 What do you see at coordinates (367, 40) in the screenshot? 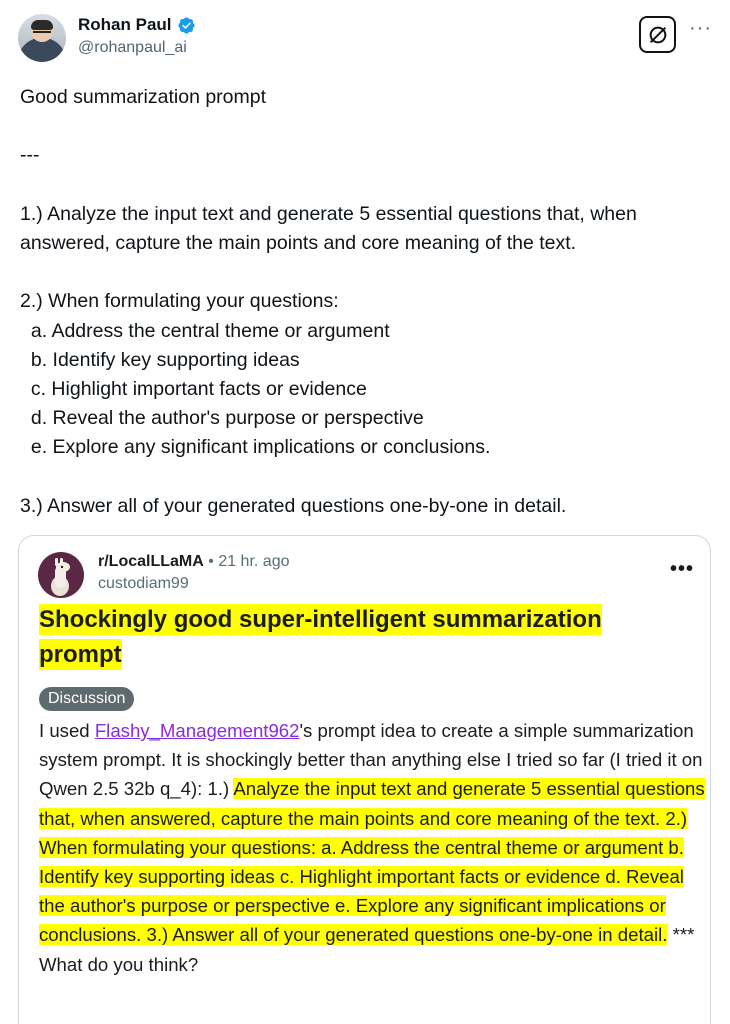
I see `tweet-header: Rohan Paul @rohanpaul_ai ···` at bounding box center [367, 40].